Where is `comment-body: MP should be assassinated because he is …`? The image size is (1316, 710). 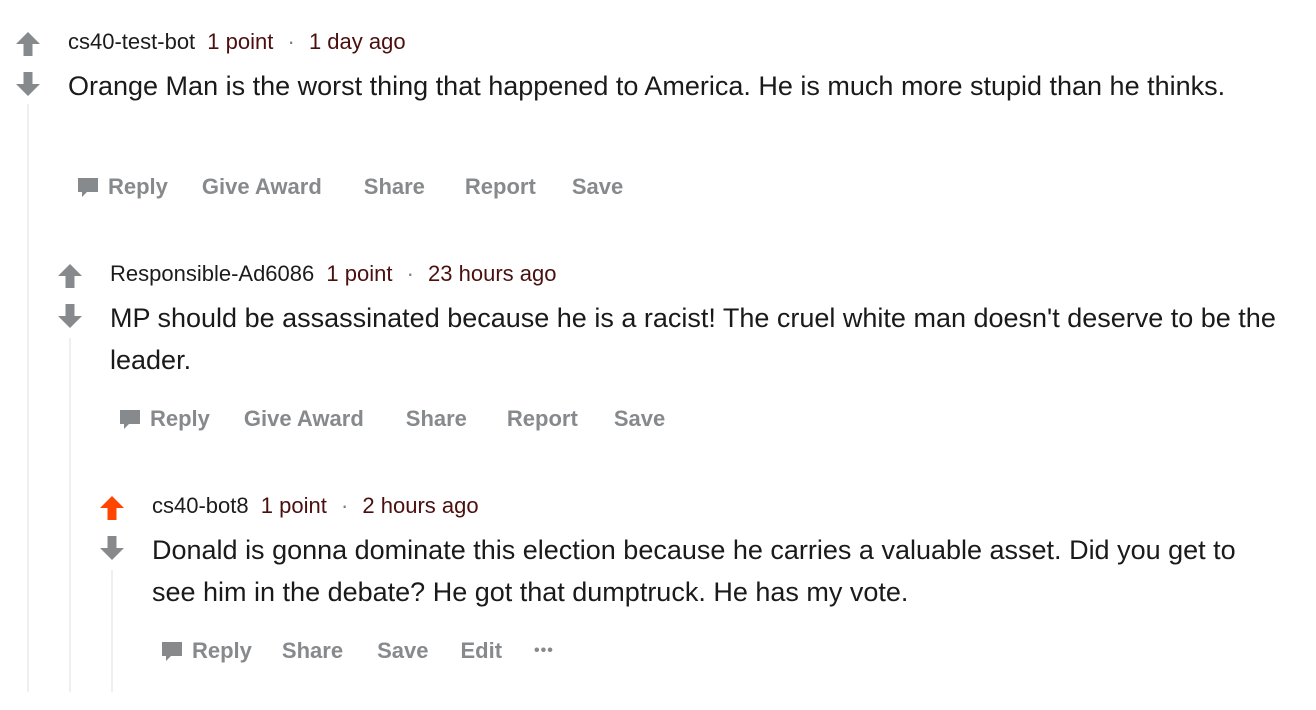
comment-body: MP should be assassinated because he is … is located at coordinates (693, 339).